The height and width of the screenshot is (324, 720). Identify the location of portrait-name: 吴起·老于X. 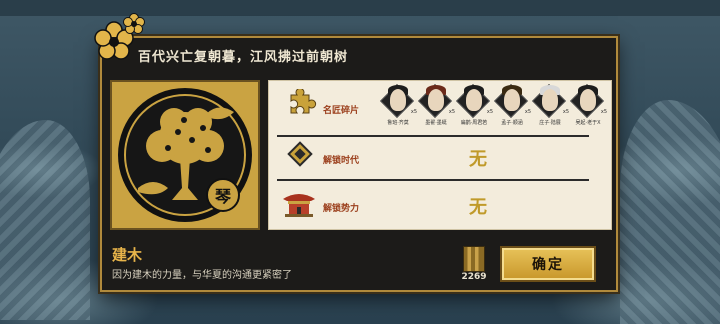
(588, 123).